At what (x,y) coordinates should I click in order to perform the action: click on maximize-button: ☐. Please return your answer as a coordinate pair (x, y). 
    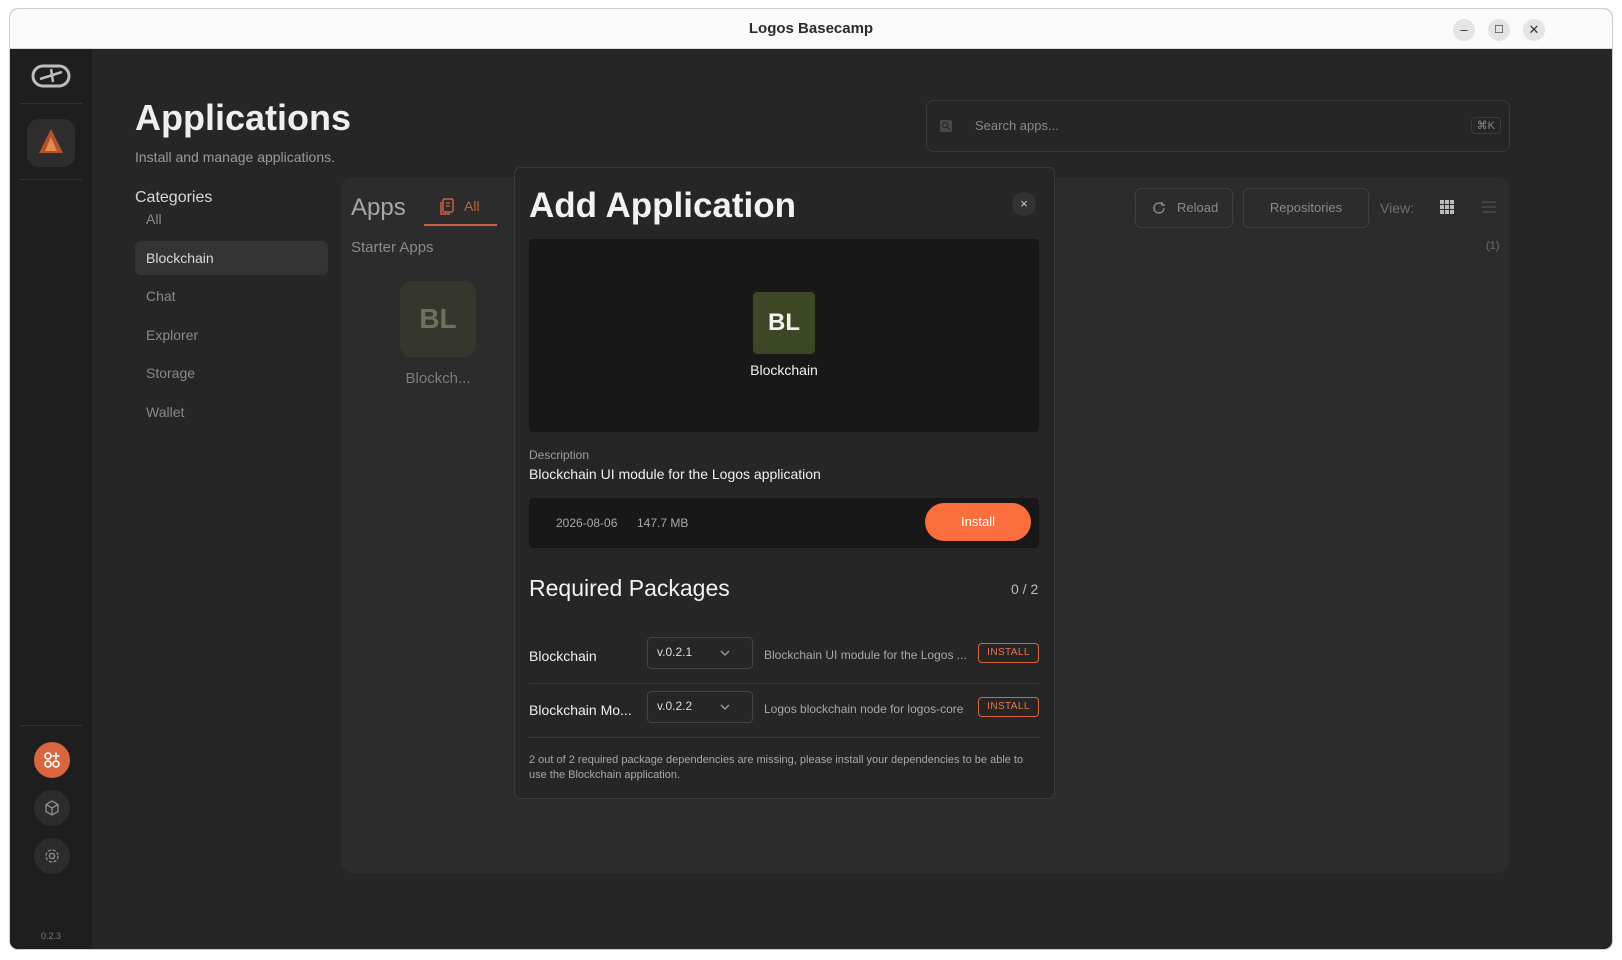
    Looking at the image, I should click on (1499, 30).